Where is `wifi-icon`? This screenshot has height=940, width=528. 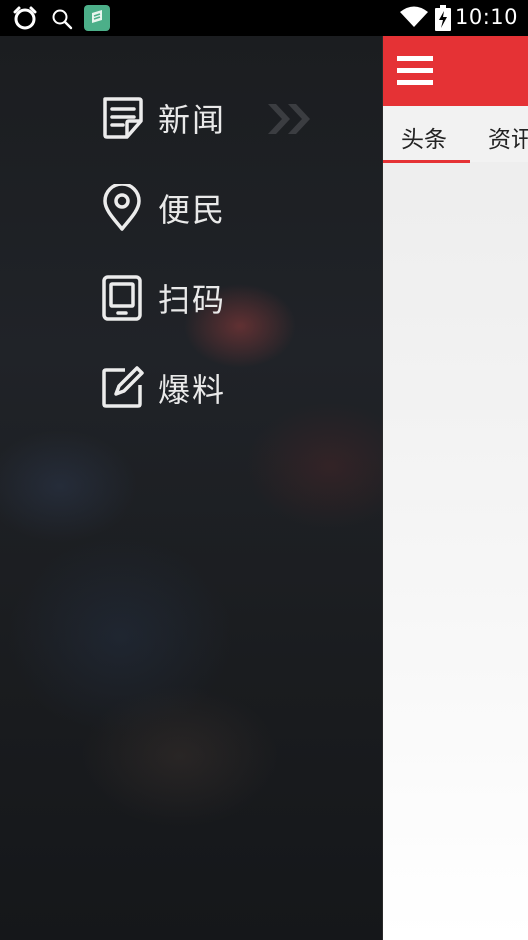
wifi-icon is located at coordinates (414, 19).